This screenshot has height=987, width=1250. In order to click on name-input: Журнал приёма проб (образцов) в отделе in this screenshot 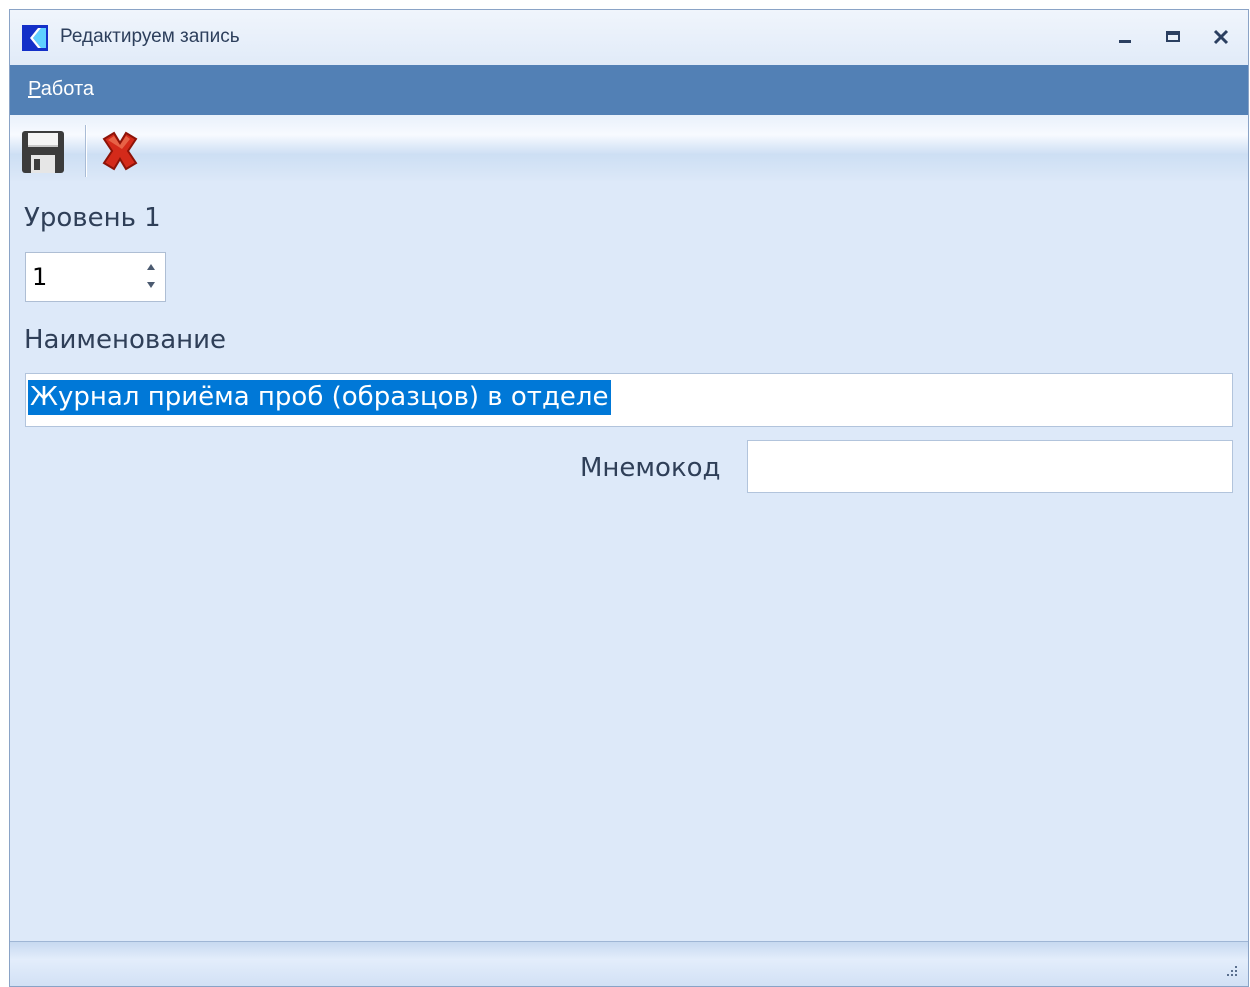, I will do `click(629, 400)`.